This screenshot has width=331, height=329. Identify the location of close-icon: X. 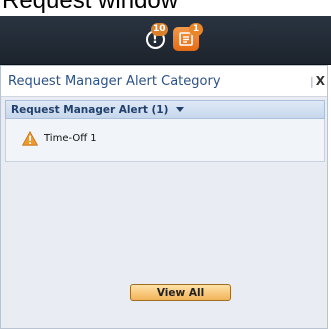
(320, 81).